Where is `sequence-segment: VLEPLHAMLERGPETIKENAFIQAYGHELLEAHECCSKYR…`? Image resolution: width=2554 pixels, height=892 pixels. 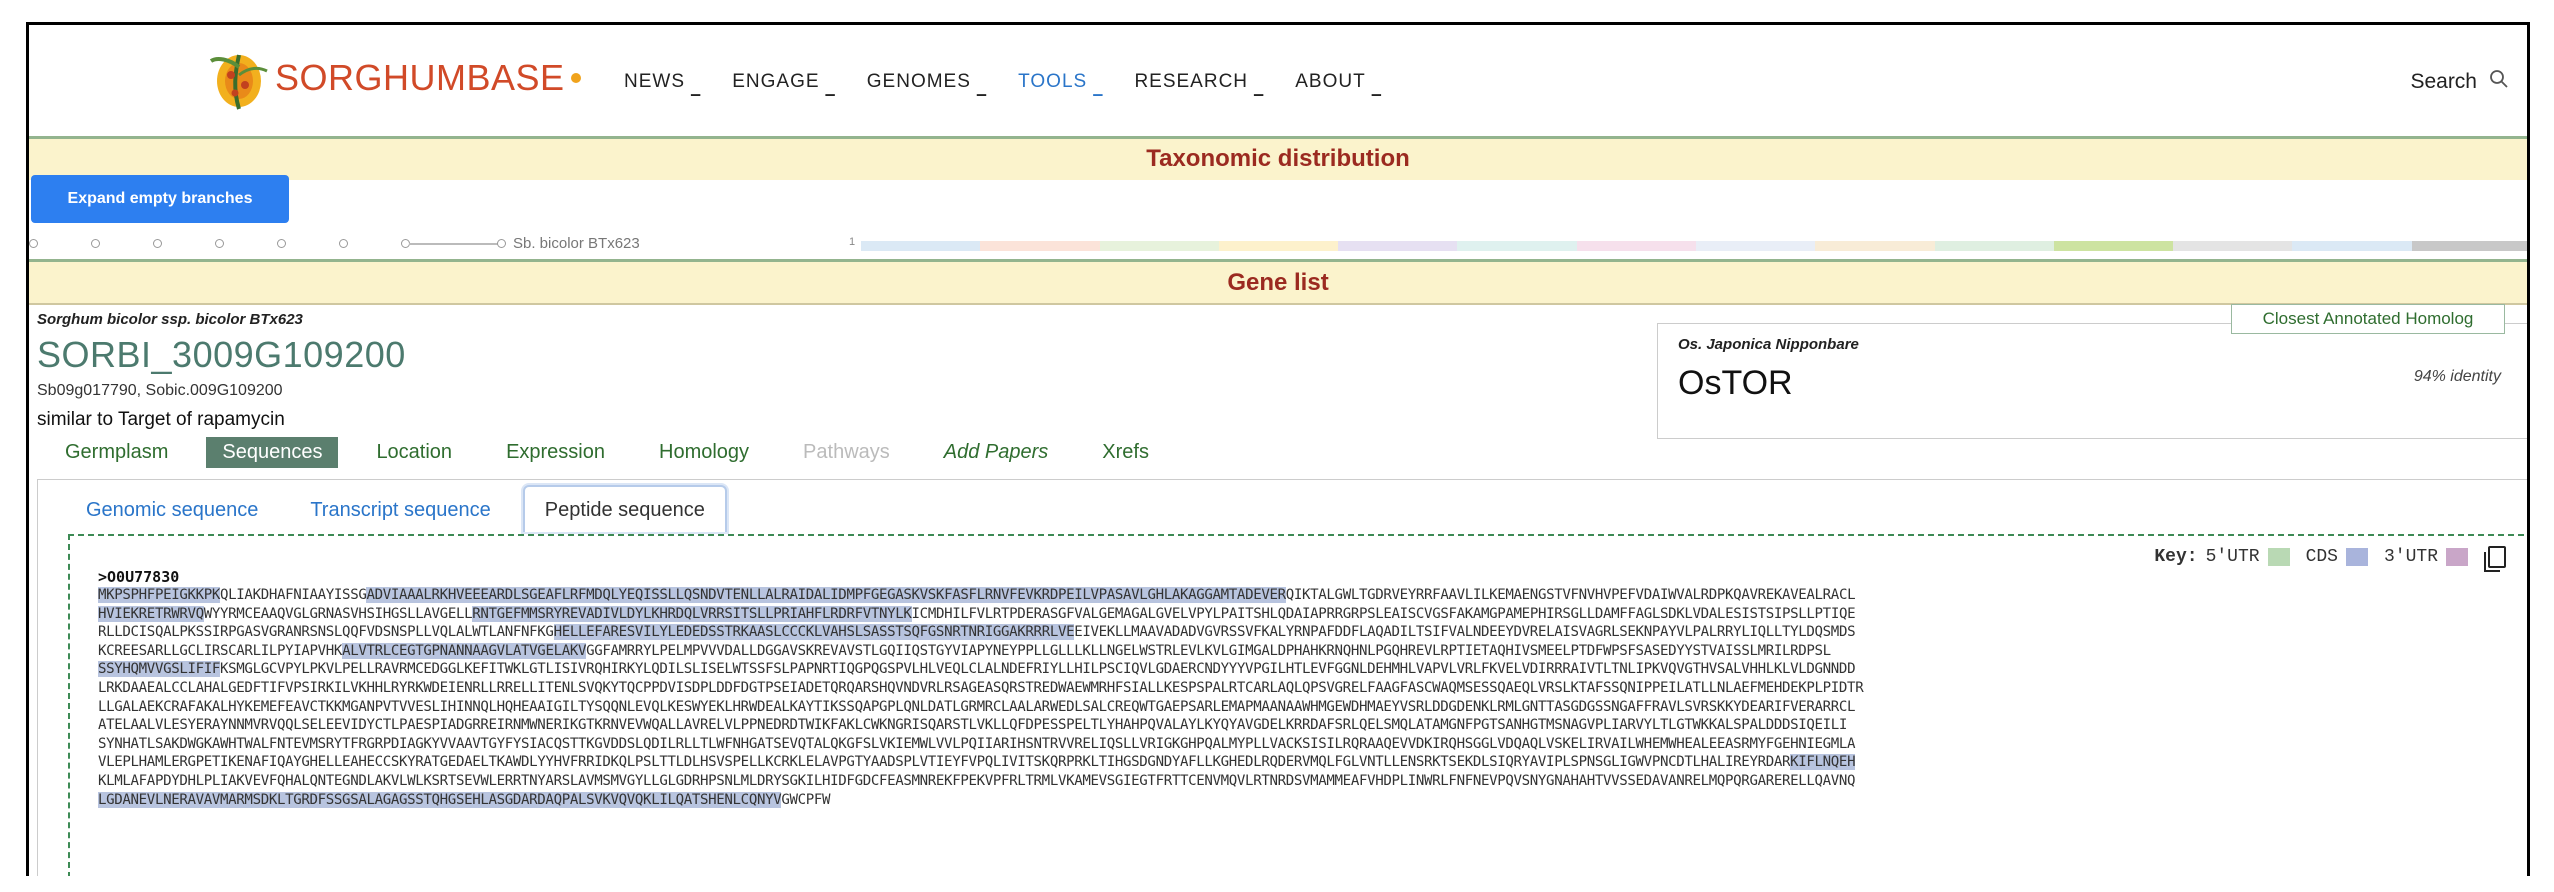 sequence-segment: VLEPLHAMLERGPETIKENAFIQAYGHELLEAHECCSKYR… is located at coordinates (944, 762).